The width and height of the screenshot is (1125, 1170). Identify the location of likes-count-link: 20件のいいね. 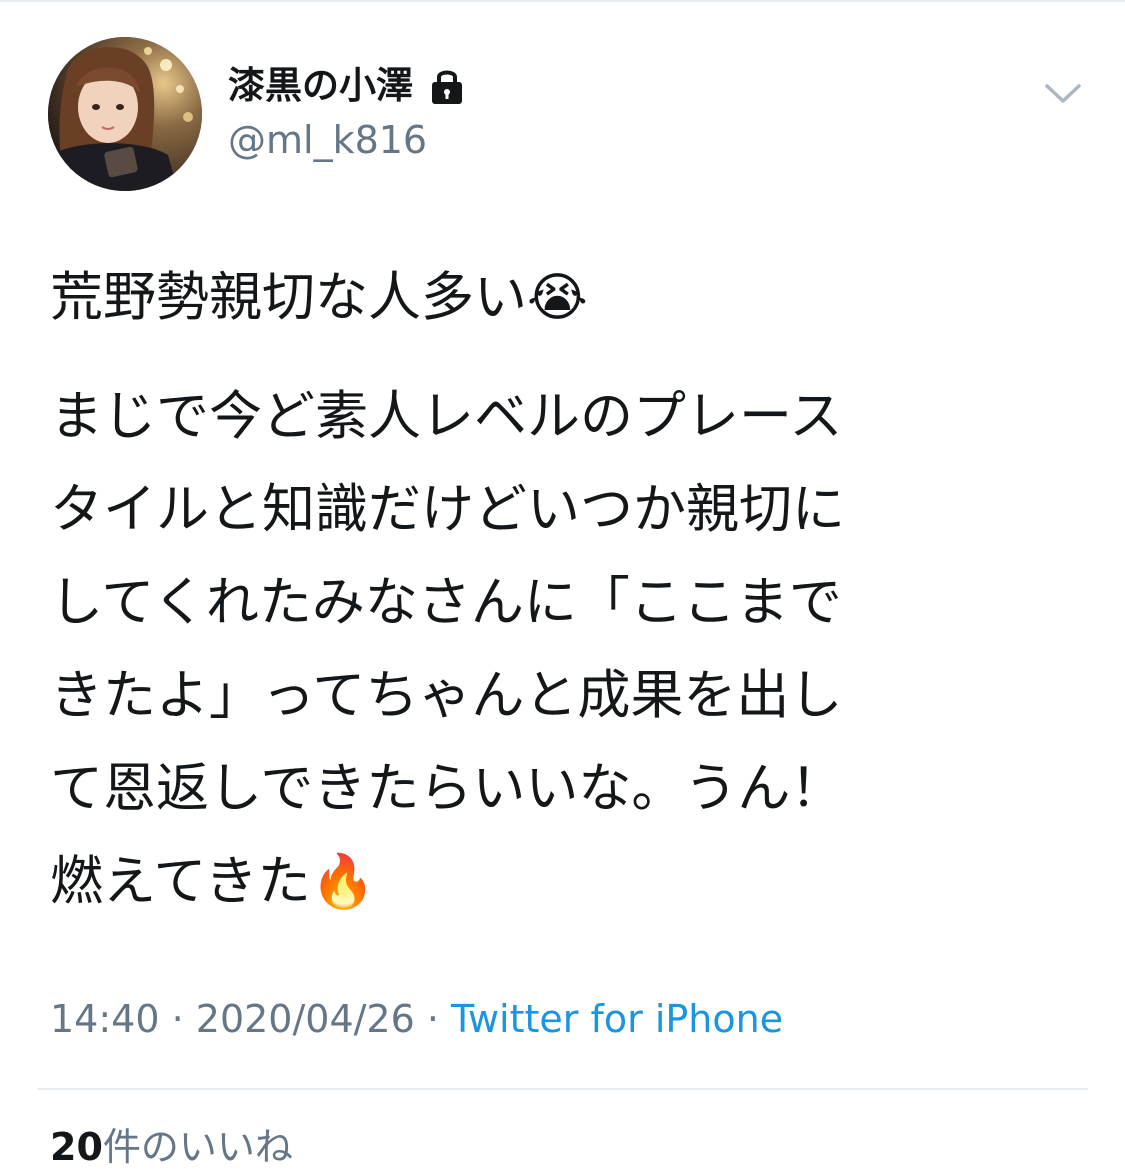
(171, 1147).